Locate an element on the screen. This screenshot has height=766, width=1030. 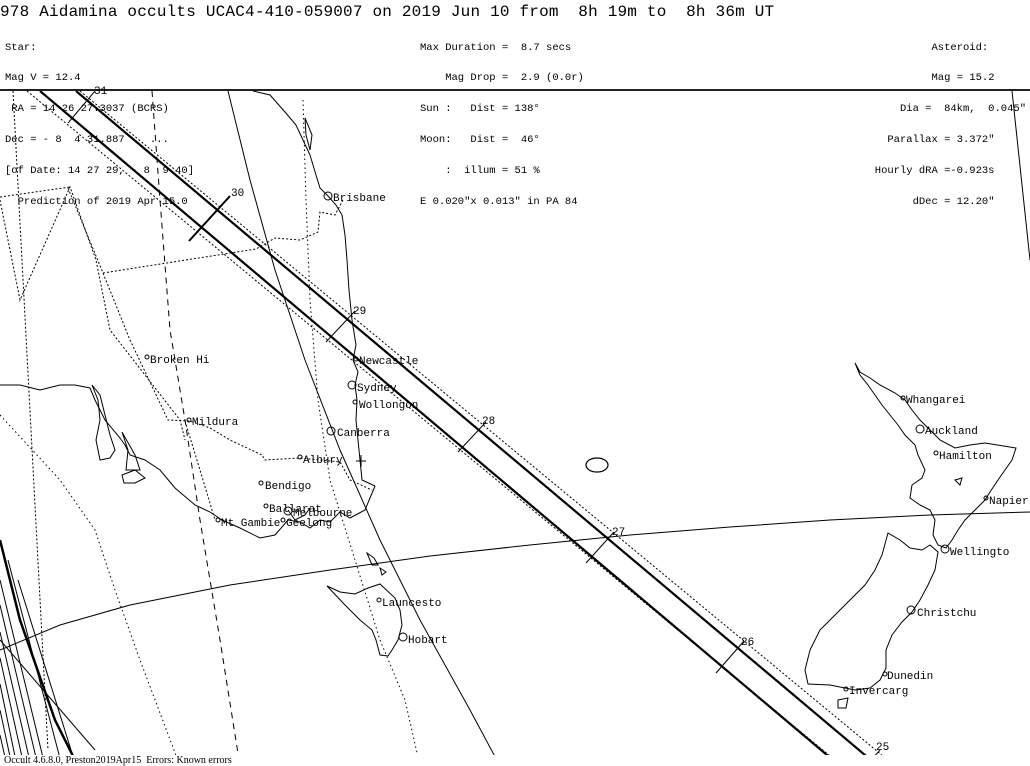
city-broken-hill: Broken Hi is located at coordinates (177, 360).